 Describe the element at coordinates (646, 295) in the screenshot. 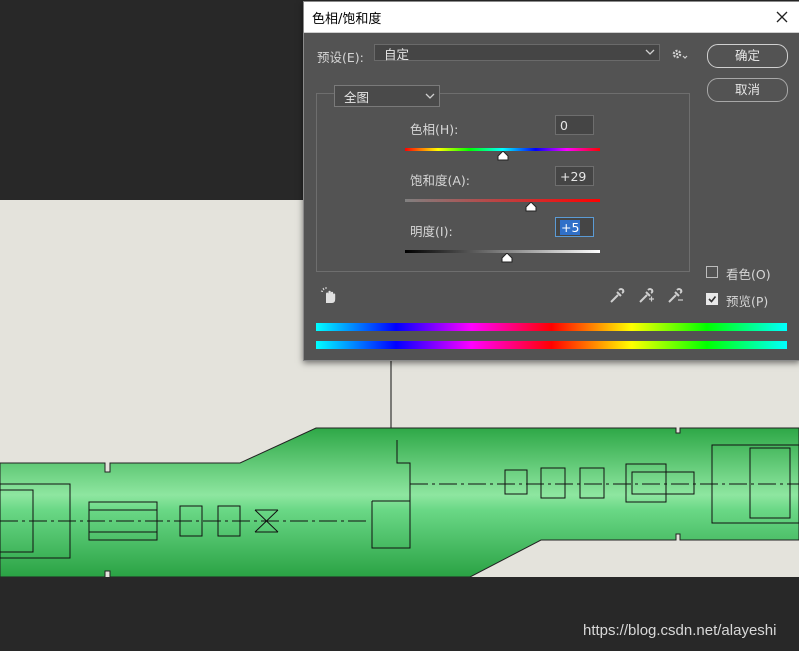

I see `eyedropper-plus-icon` at that location.